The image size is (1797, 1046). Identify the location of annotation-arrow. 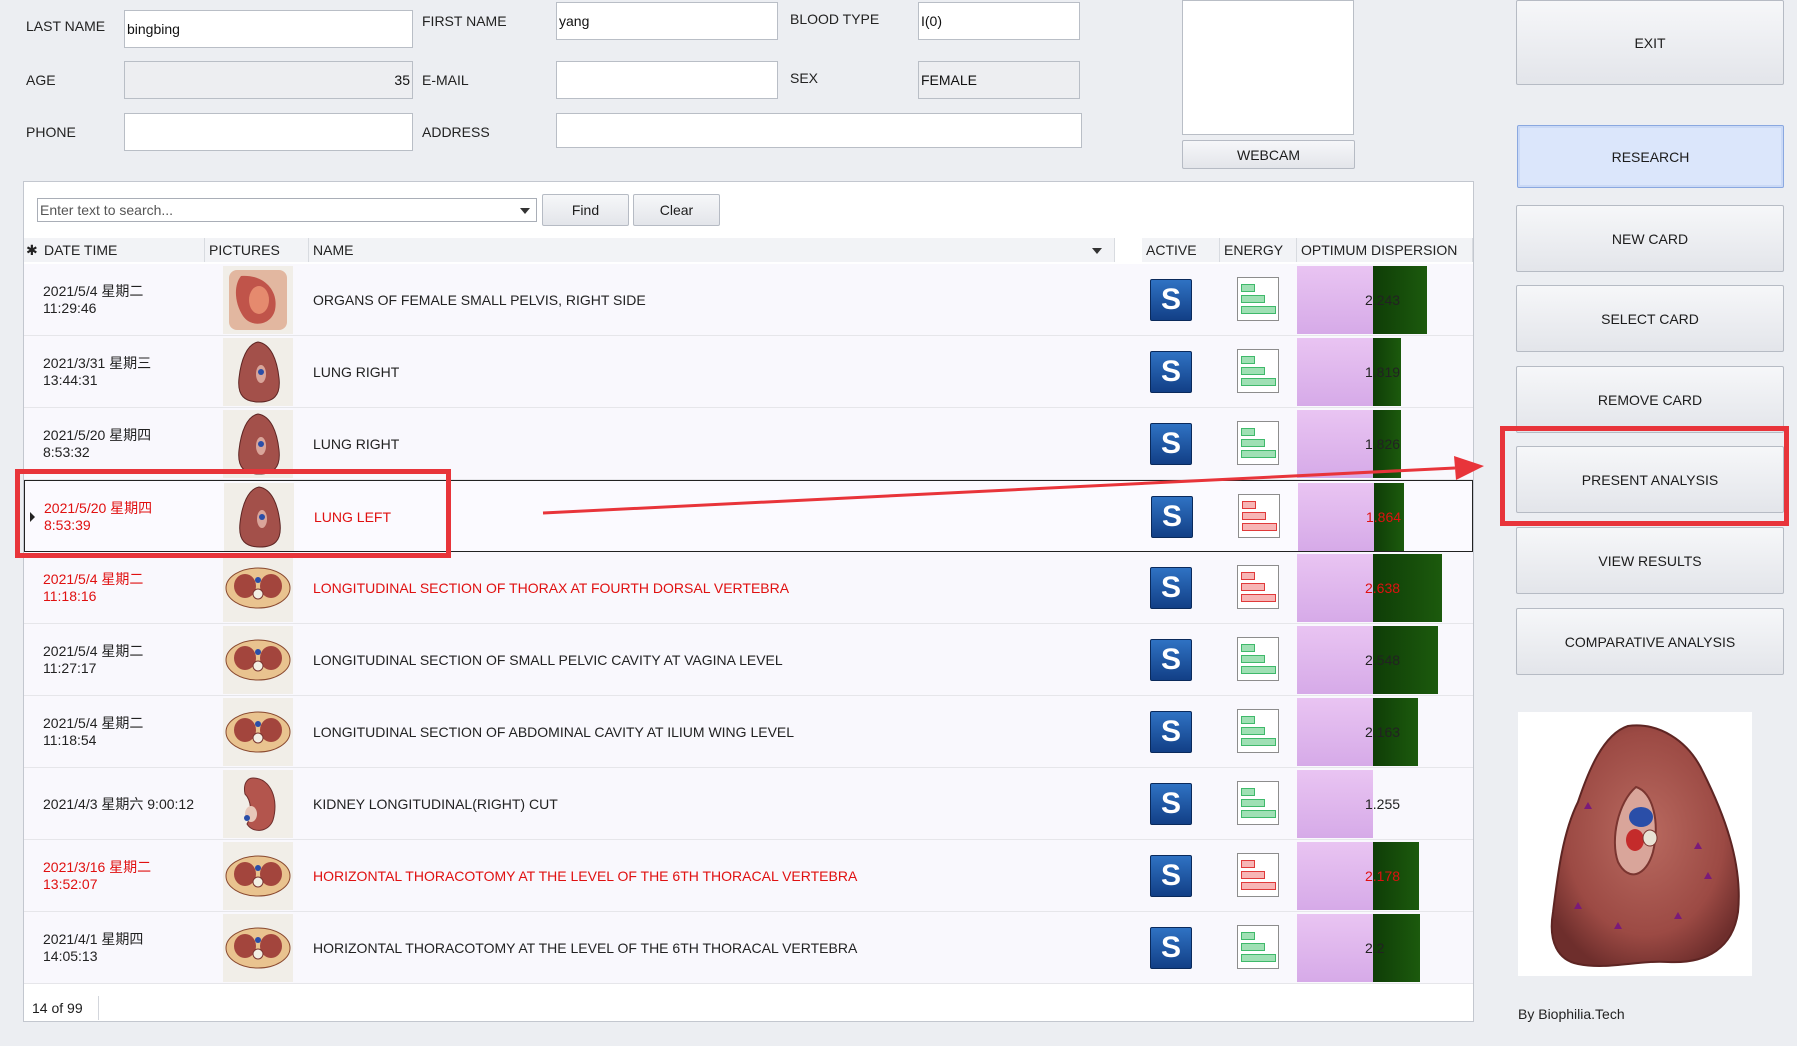
(1013, 485).